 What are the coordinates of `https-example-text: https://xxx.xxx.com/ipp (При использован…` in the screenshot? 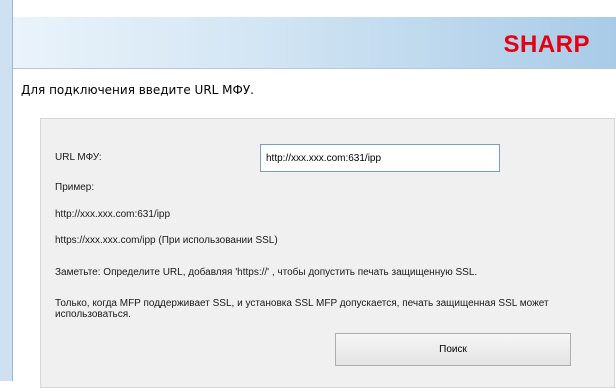 It's located at (166, 240).